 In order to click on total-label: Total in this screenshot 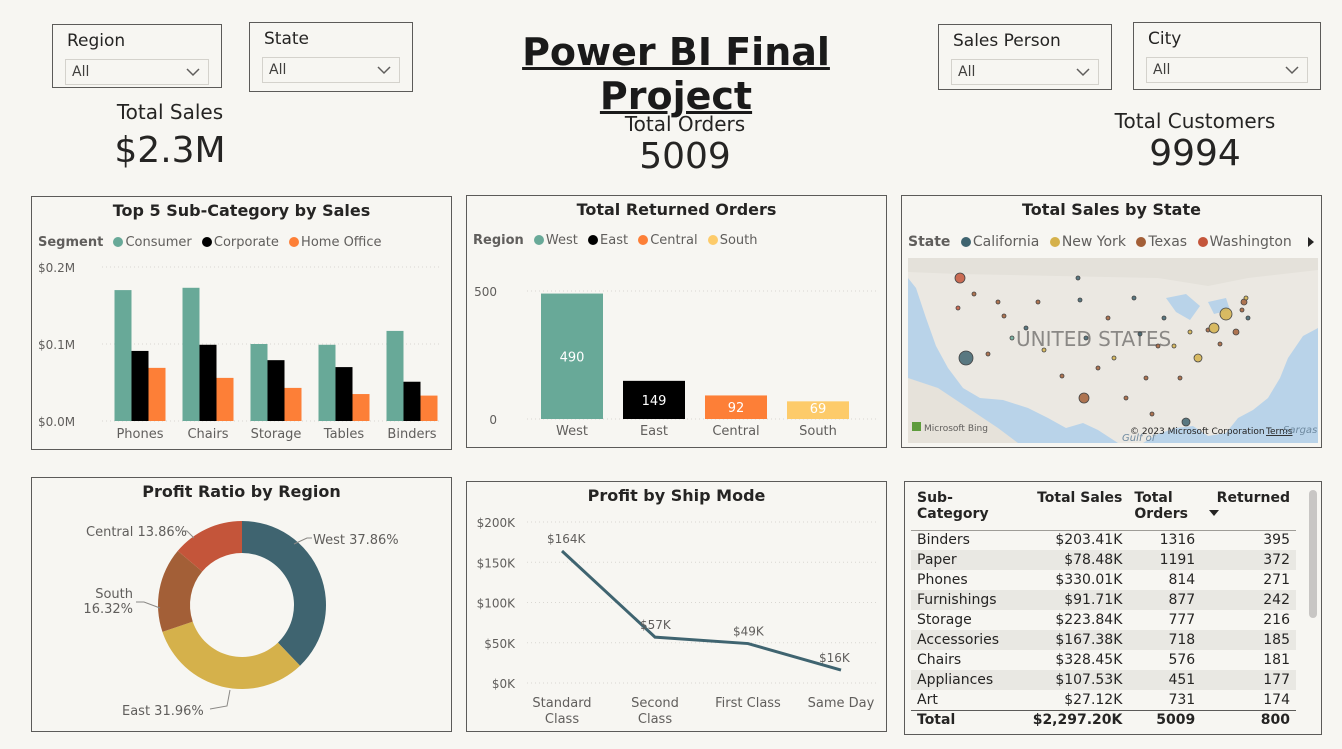, I will do `click(936, 720)`.